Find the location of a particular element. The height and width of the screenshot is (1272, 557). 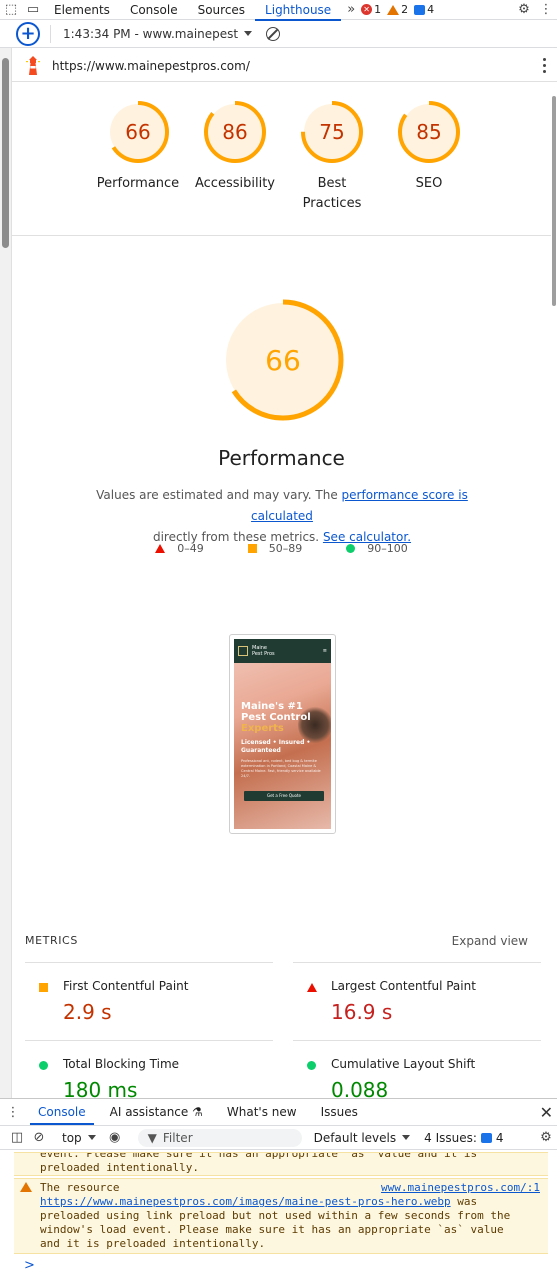

metric-value: 16.9 s is located at coordinates (362, 1012).